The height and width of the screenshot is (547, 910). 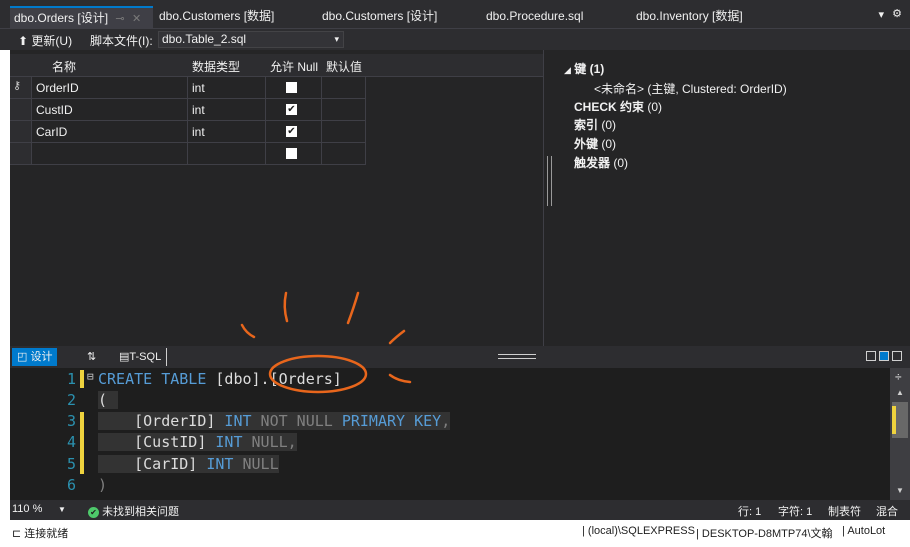 What do you see at coordinates (592, 163) in the screenshot?
I see `trigger-label: 触发器` at bounding box center [592, 163].